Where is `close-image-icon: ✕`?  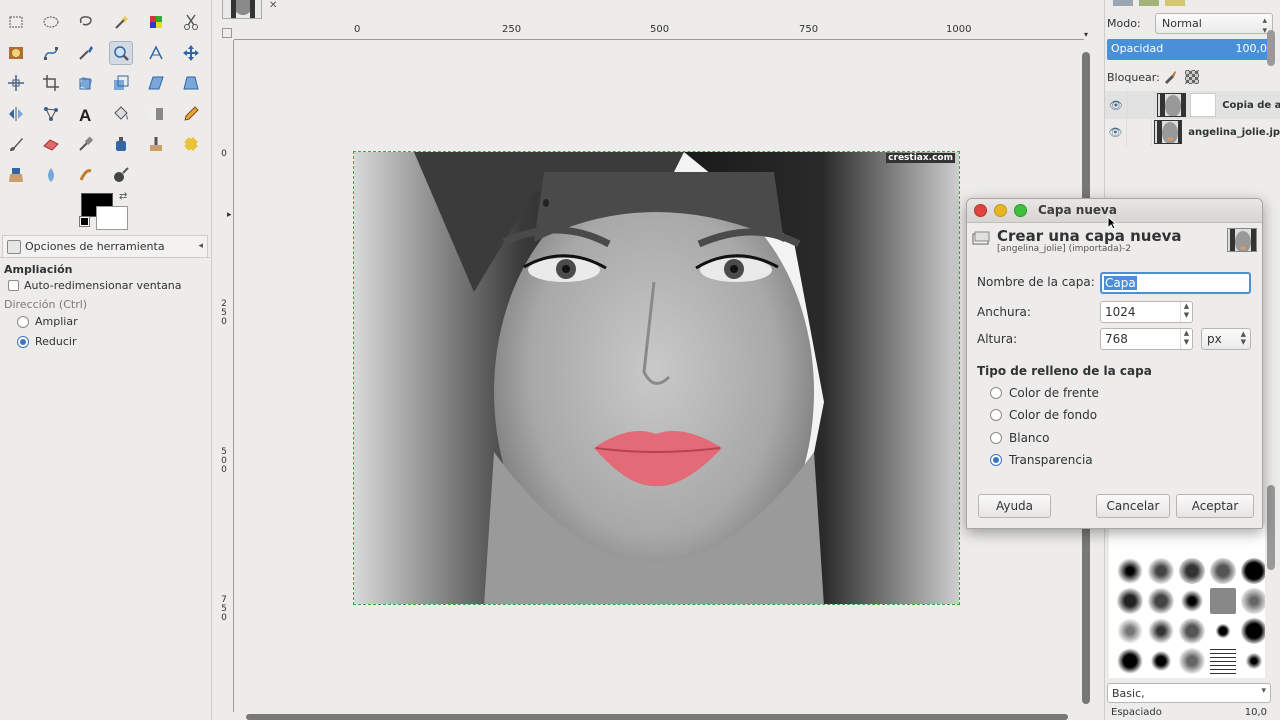
close-image-icon: ✕ is located at coordinates (273, 5).